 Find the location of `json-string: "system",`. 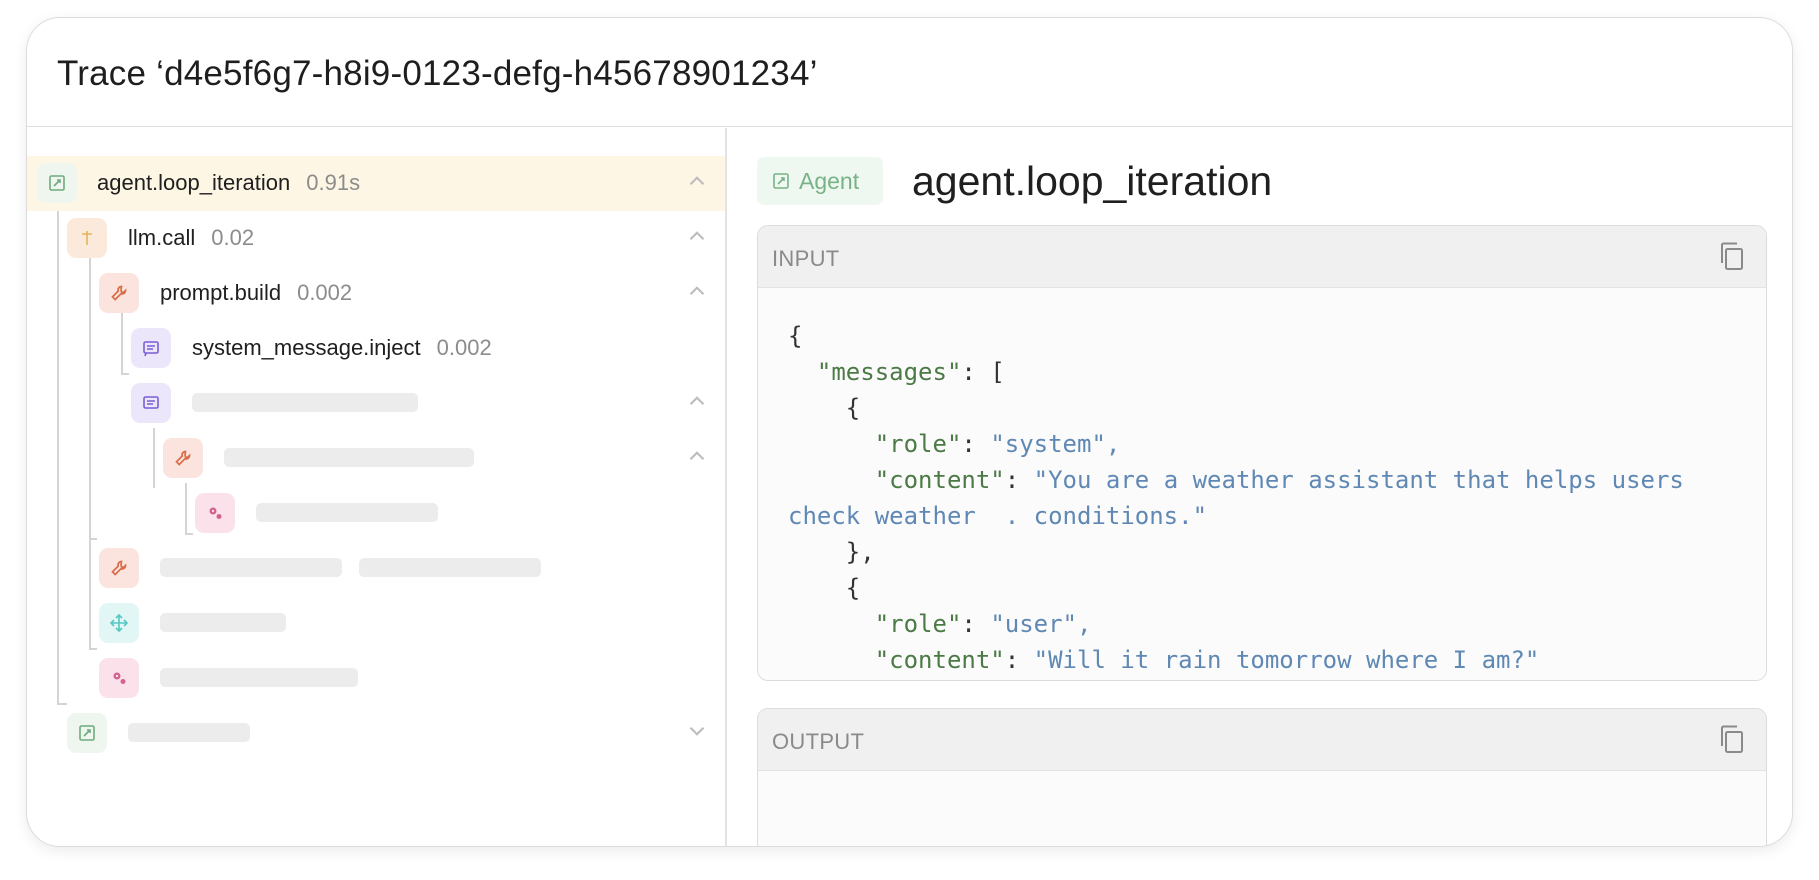

json-string: "system", is located at coordinates (1055, 444).